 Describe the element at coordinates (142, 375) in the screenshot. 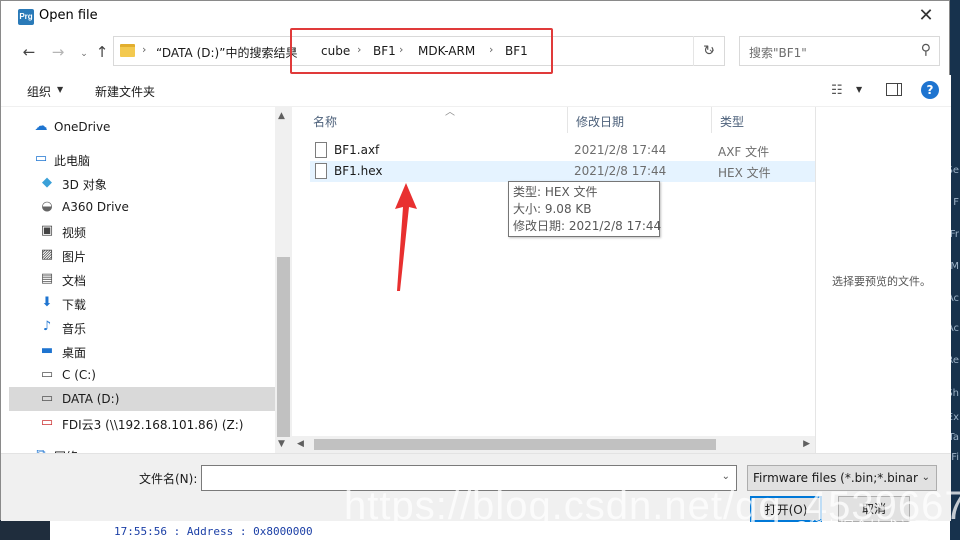

I see `sidebar-item-drive-c: ▭ C (C:)` at that location.